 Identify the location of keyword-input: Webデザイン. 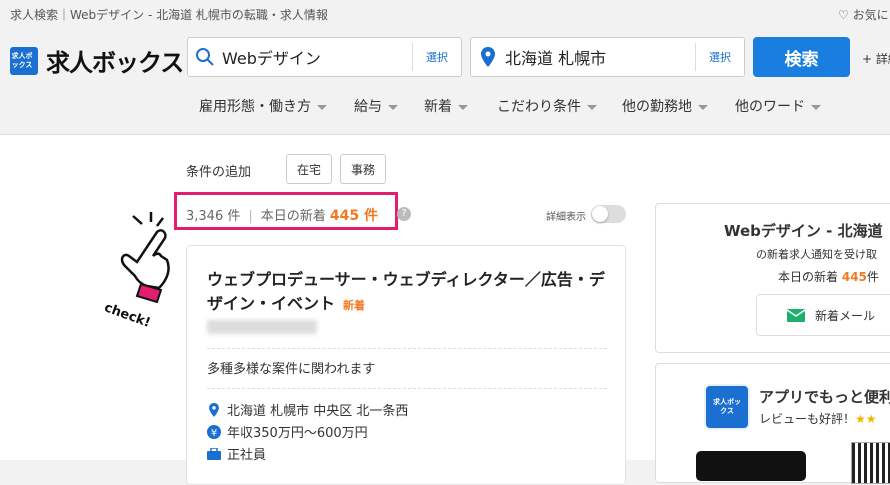
(317, 57).